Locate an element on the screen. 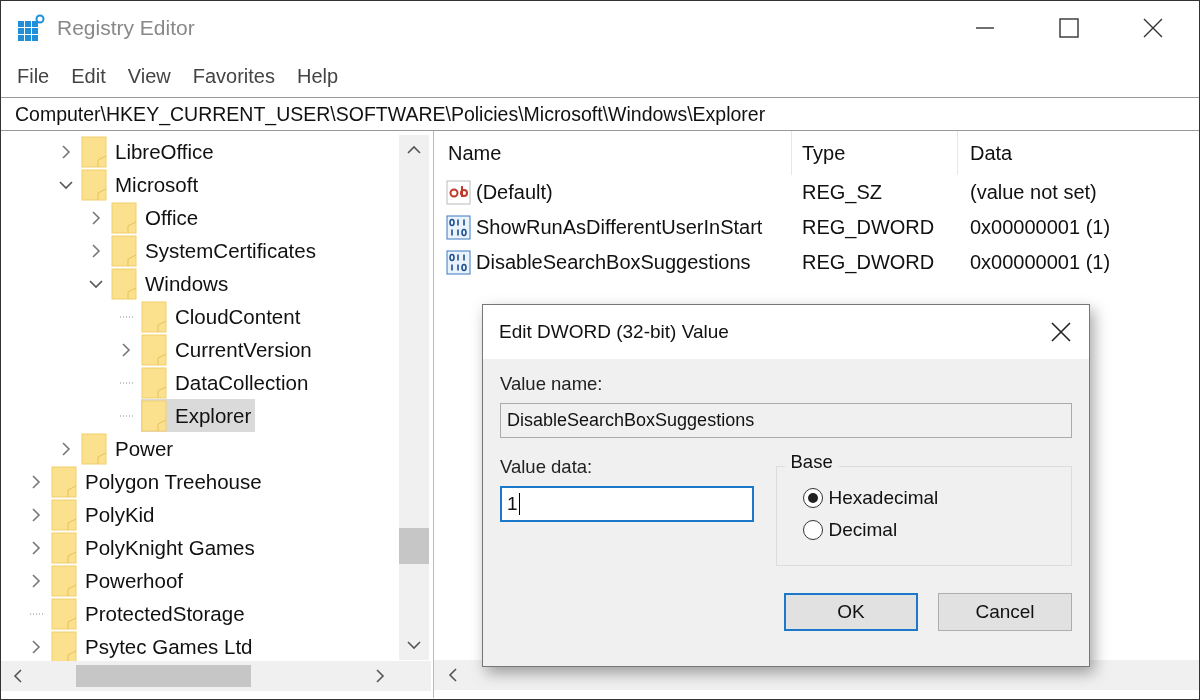 The width and height of the screenshot is (1200, 700). tree-item: Microsoft is located at coordinates (142, 184).